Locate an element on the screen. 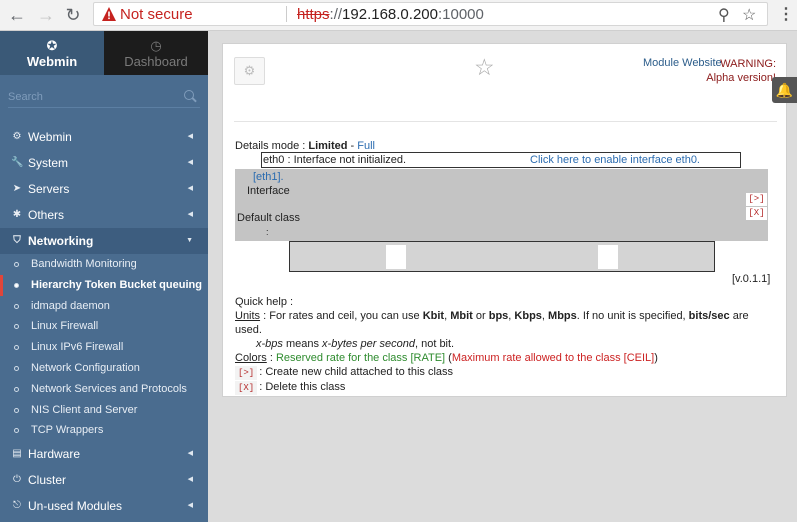 Image resolution: width=797 pixels, height=522 pixels. sidebar-item-servers: ➤ Servers ◀ is located at coordinates (104, 189).